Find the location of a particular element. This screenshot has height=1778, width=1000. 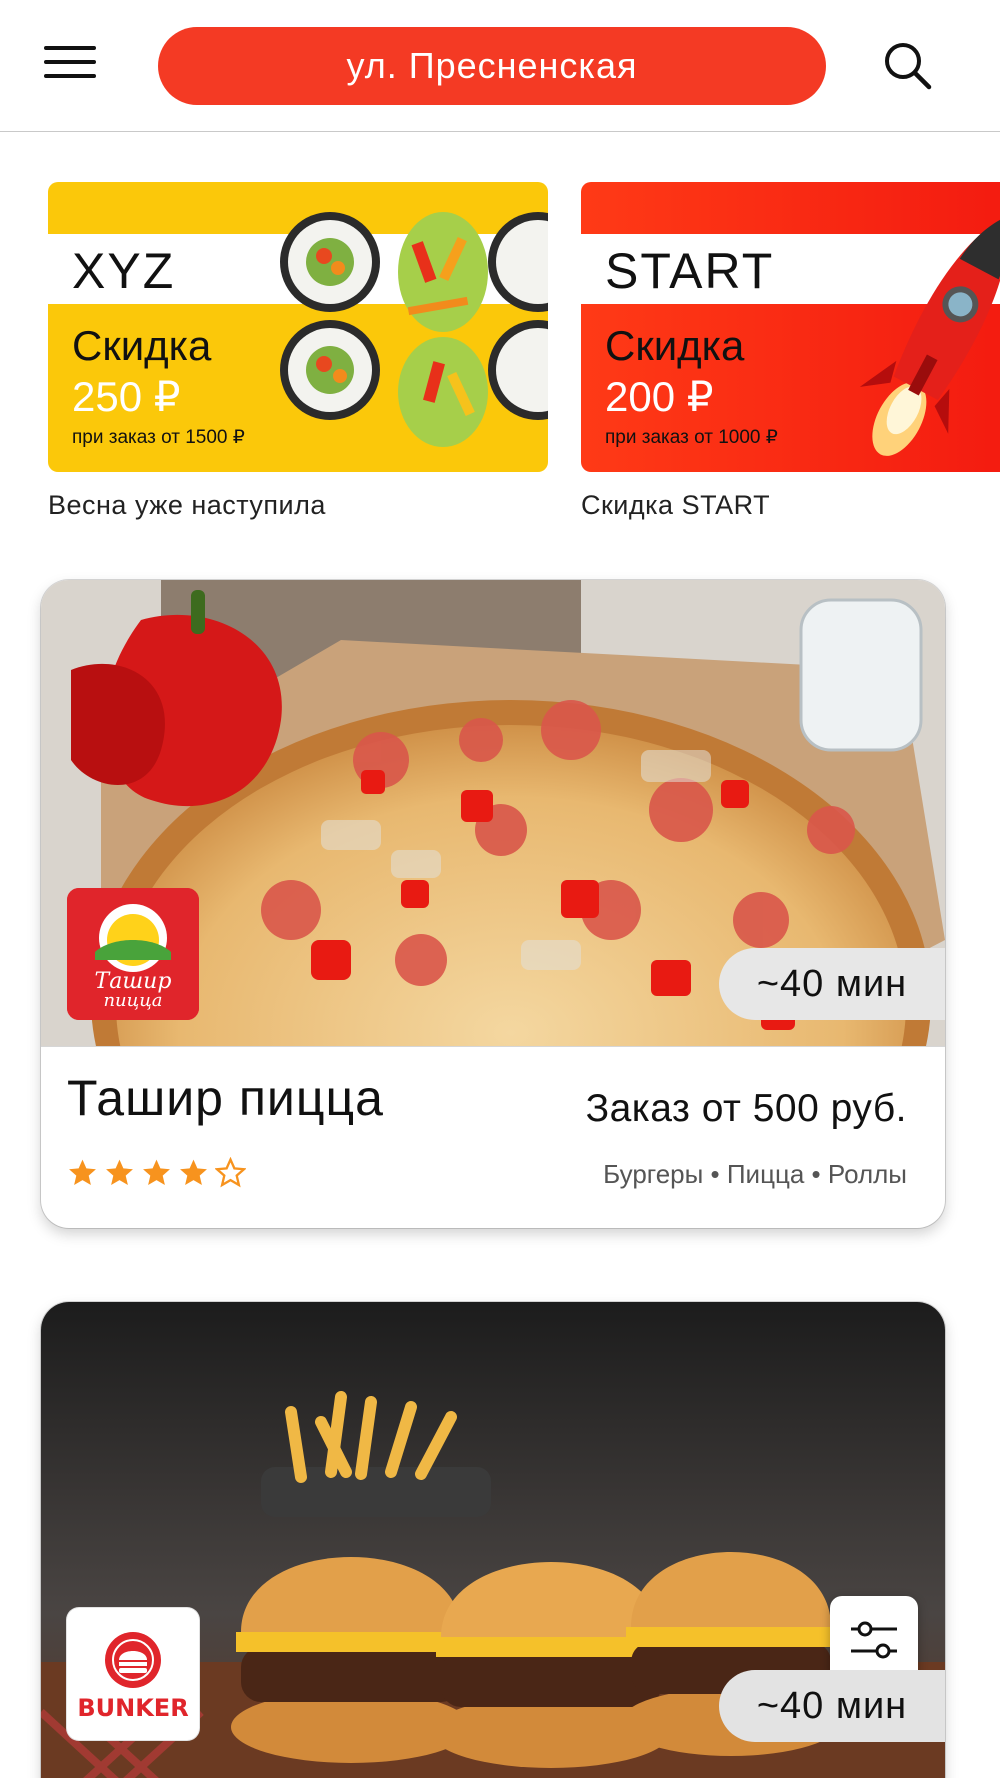

promo-caption: Скидка START is located at coordinates (676, 505).